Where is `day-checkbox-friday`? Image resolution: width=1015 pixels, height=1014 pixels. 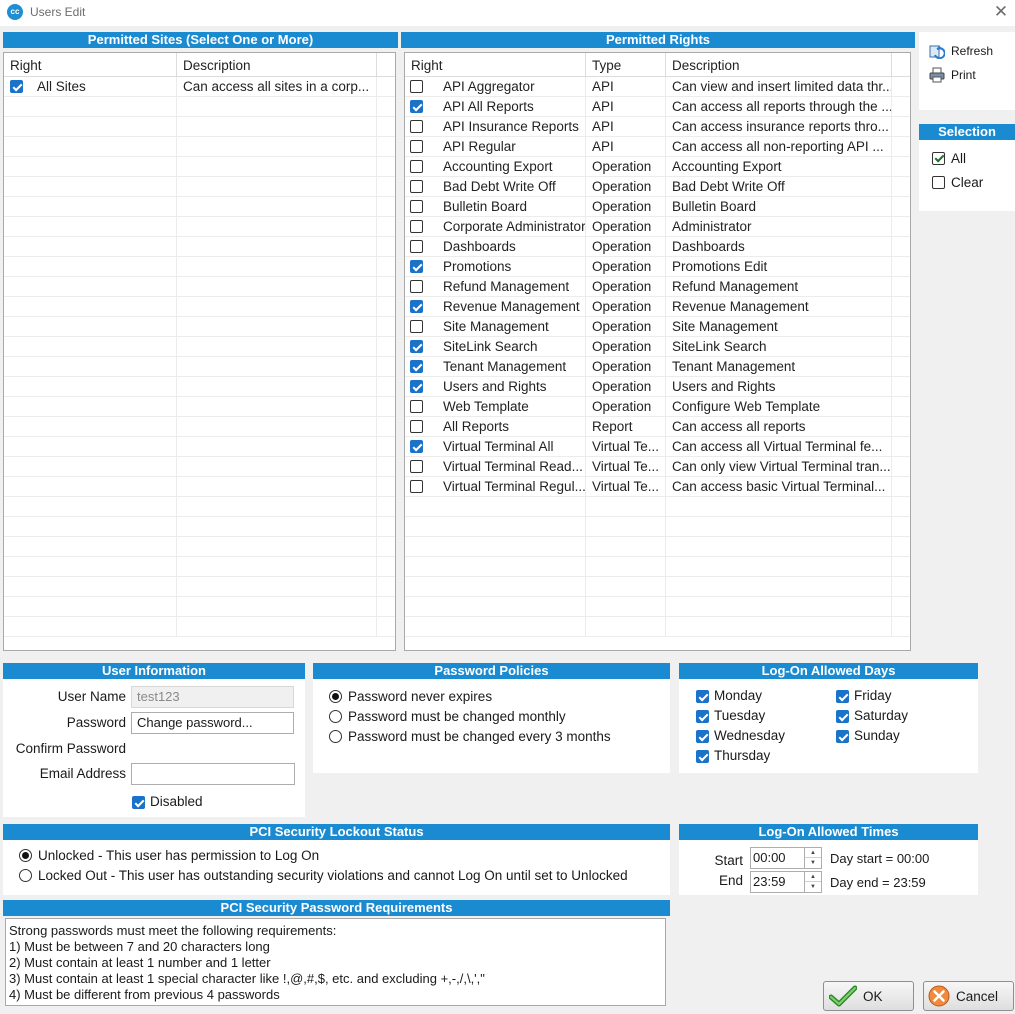
day-checkbox-friday is located at coordinates (842, 696).